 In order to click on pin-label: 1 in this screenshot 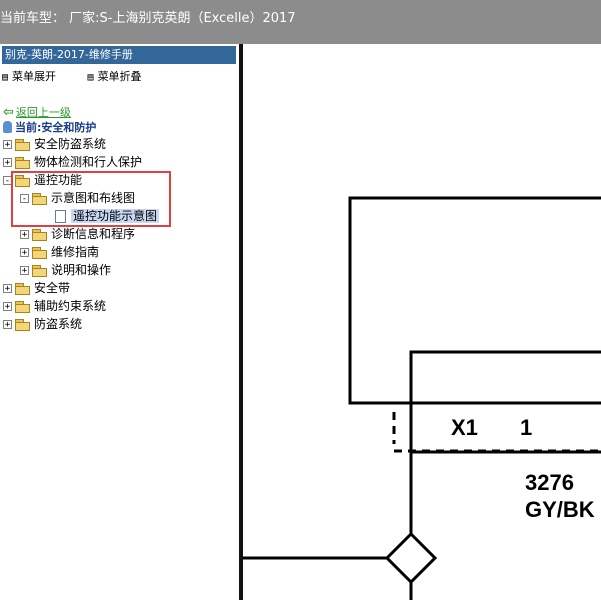, I will do `click(526, 427)`.